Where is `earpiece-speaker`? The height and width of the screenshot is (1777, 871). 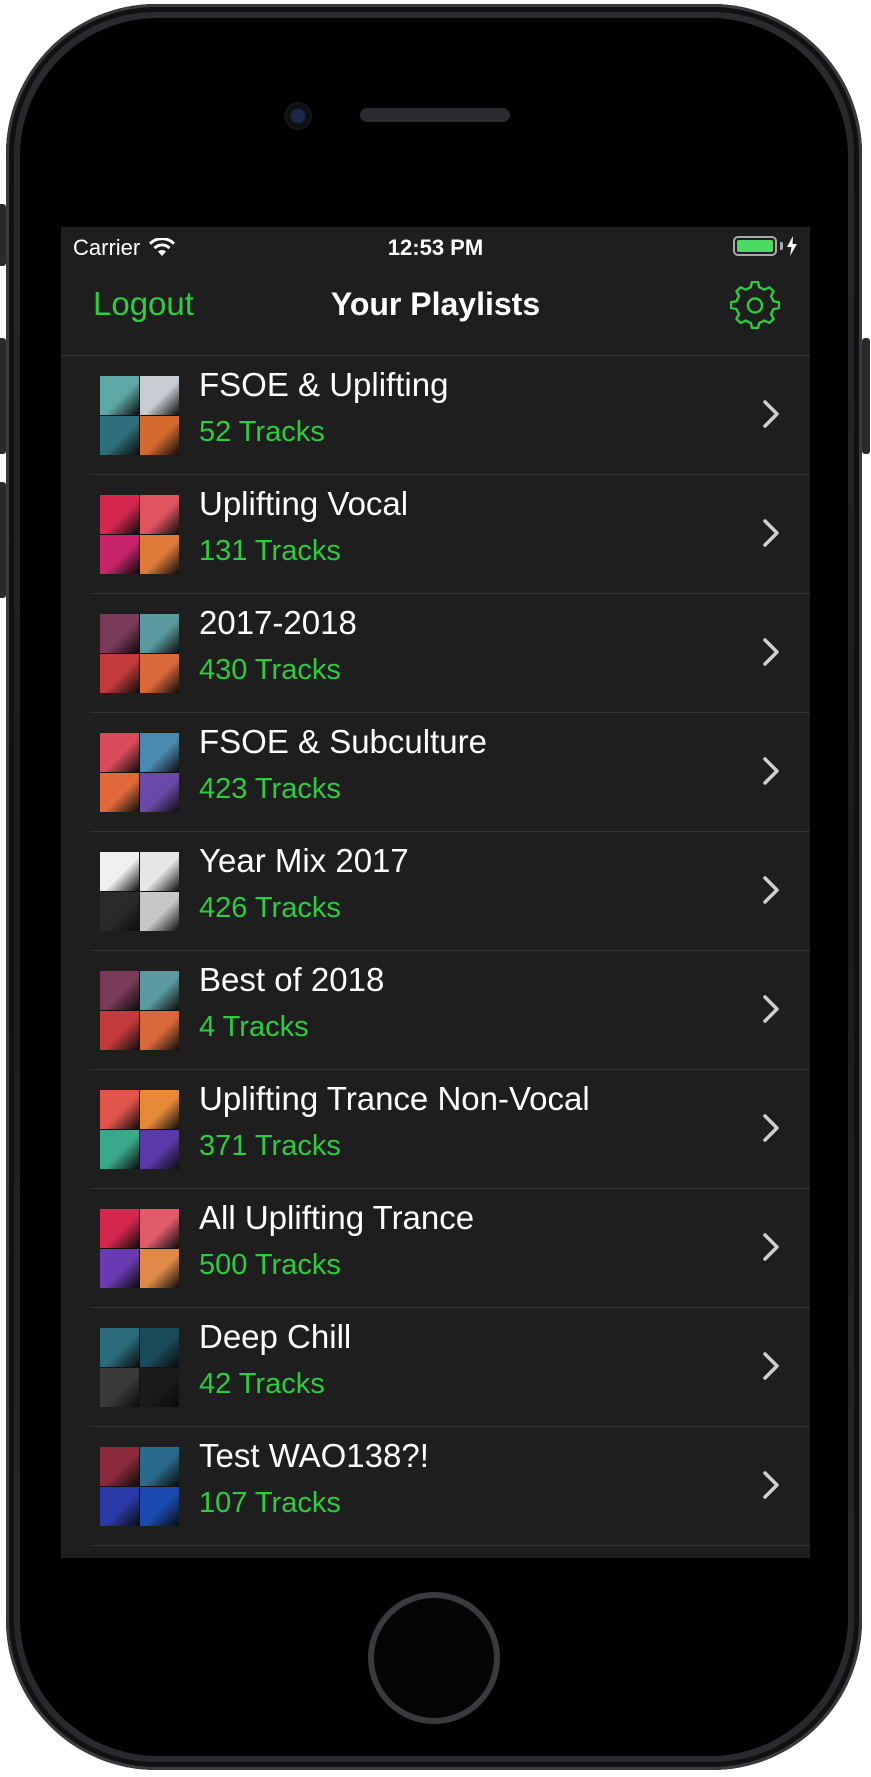 earpiece-speaker is located at coordinates (435, 115).